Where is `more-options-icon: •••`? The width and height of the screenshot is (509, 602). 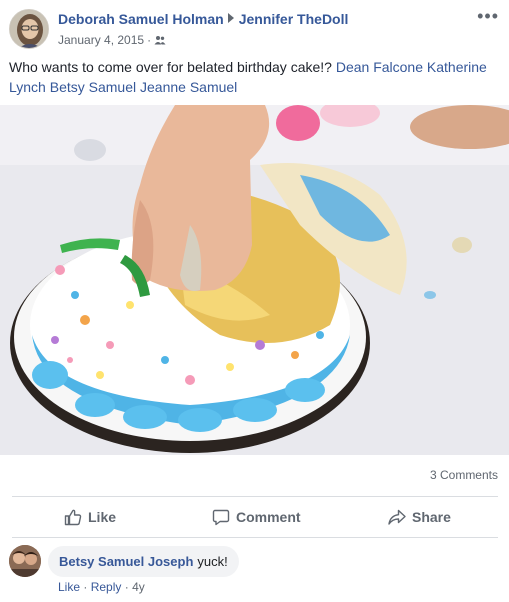 more-options-icon: ••• is located at coordinates (488, 16).